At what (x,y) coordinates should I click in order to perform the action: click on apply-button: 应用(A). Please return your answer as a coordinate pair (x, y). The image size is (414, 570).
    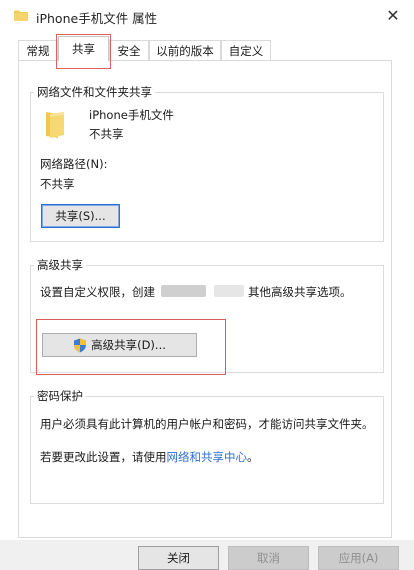
    Looking at the image, I should click on (358, 558).